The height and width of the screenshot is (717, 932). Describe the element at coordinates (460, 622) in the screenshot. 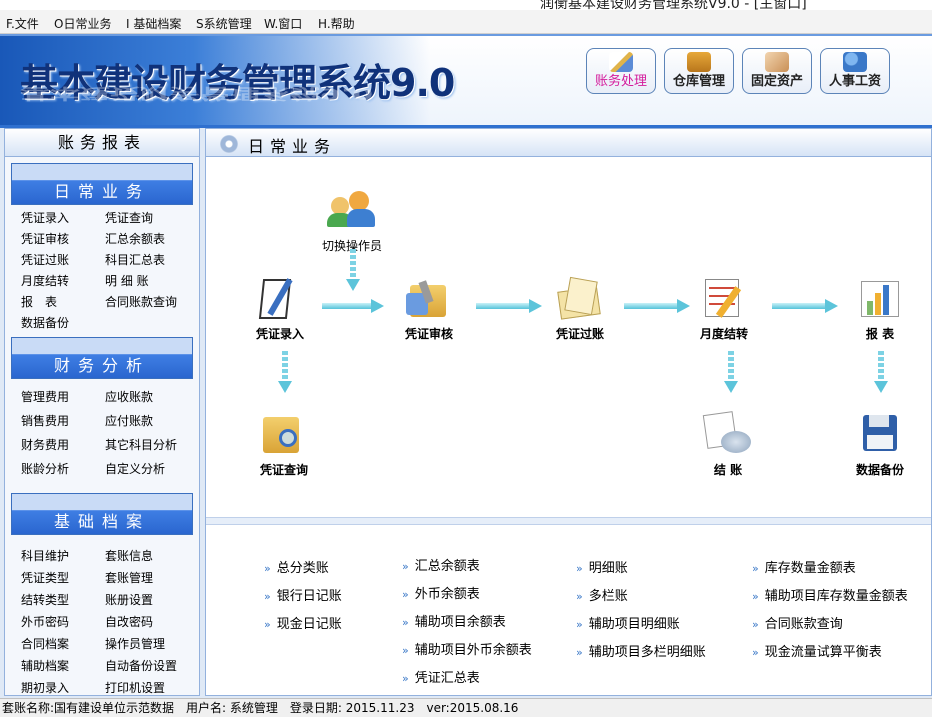

I see `link-label: 辅助项目余额表` at that location.